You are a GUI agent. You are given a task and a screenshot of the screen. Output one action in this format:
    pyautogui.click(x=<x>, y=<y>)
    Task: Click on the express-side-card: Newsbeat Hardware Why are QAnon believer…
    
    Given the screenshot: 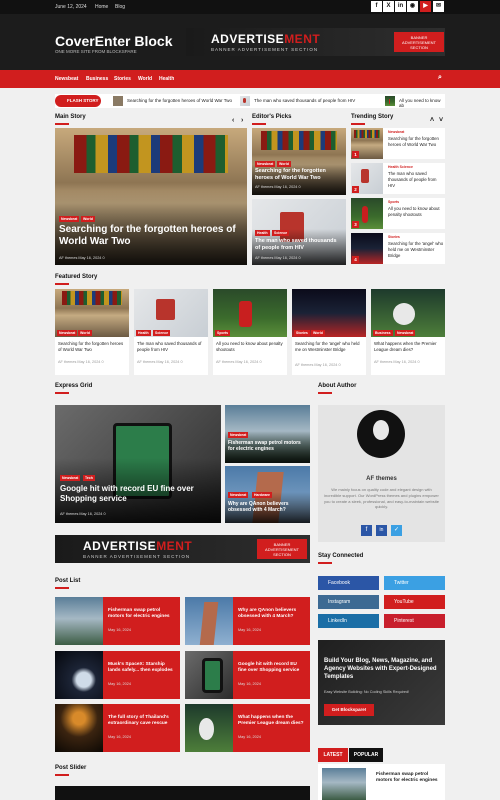 What is the action you would take?
    pyautogui.click(x=267, y=494)
    